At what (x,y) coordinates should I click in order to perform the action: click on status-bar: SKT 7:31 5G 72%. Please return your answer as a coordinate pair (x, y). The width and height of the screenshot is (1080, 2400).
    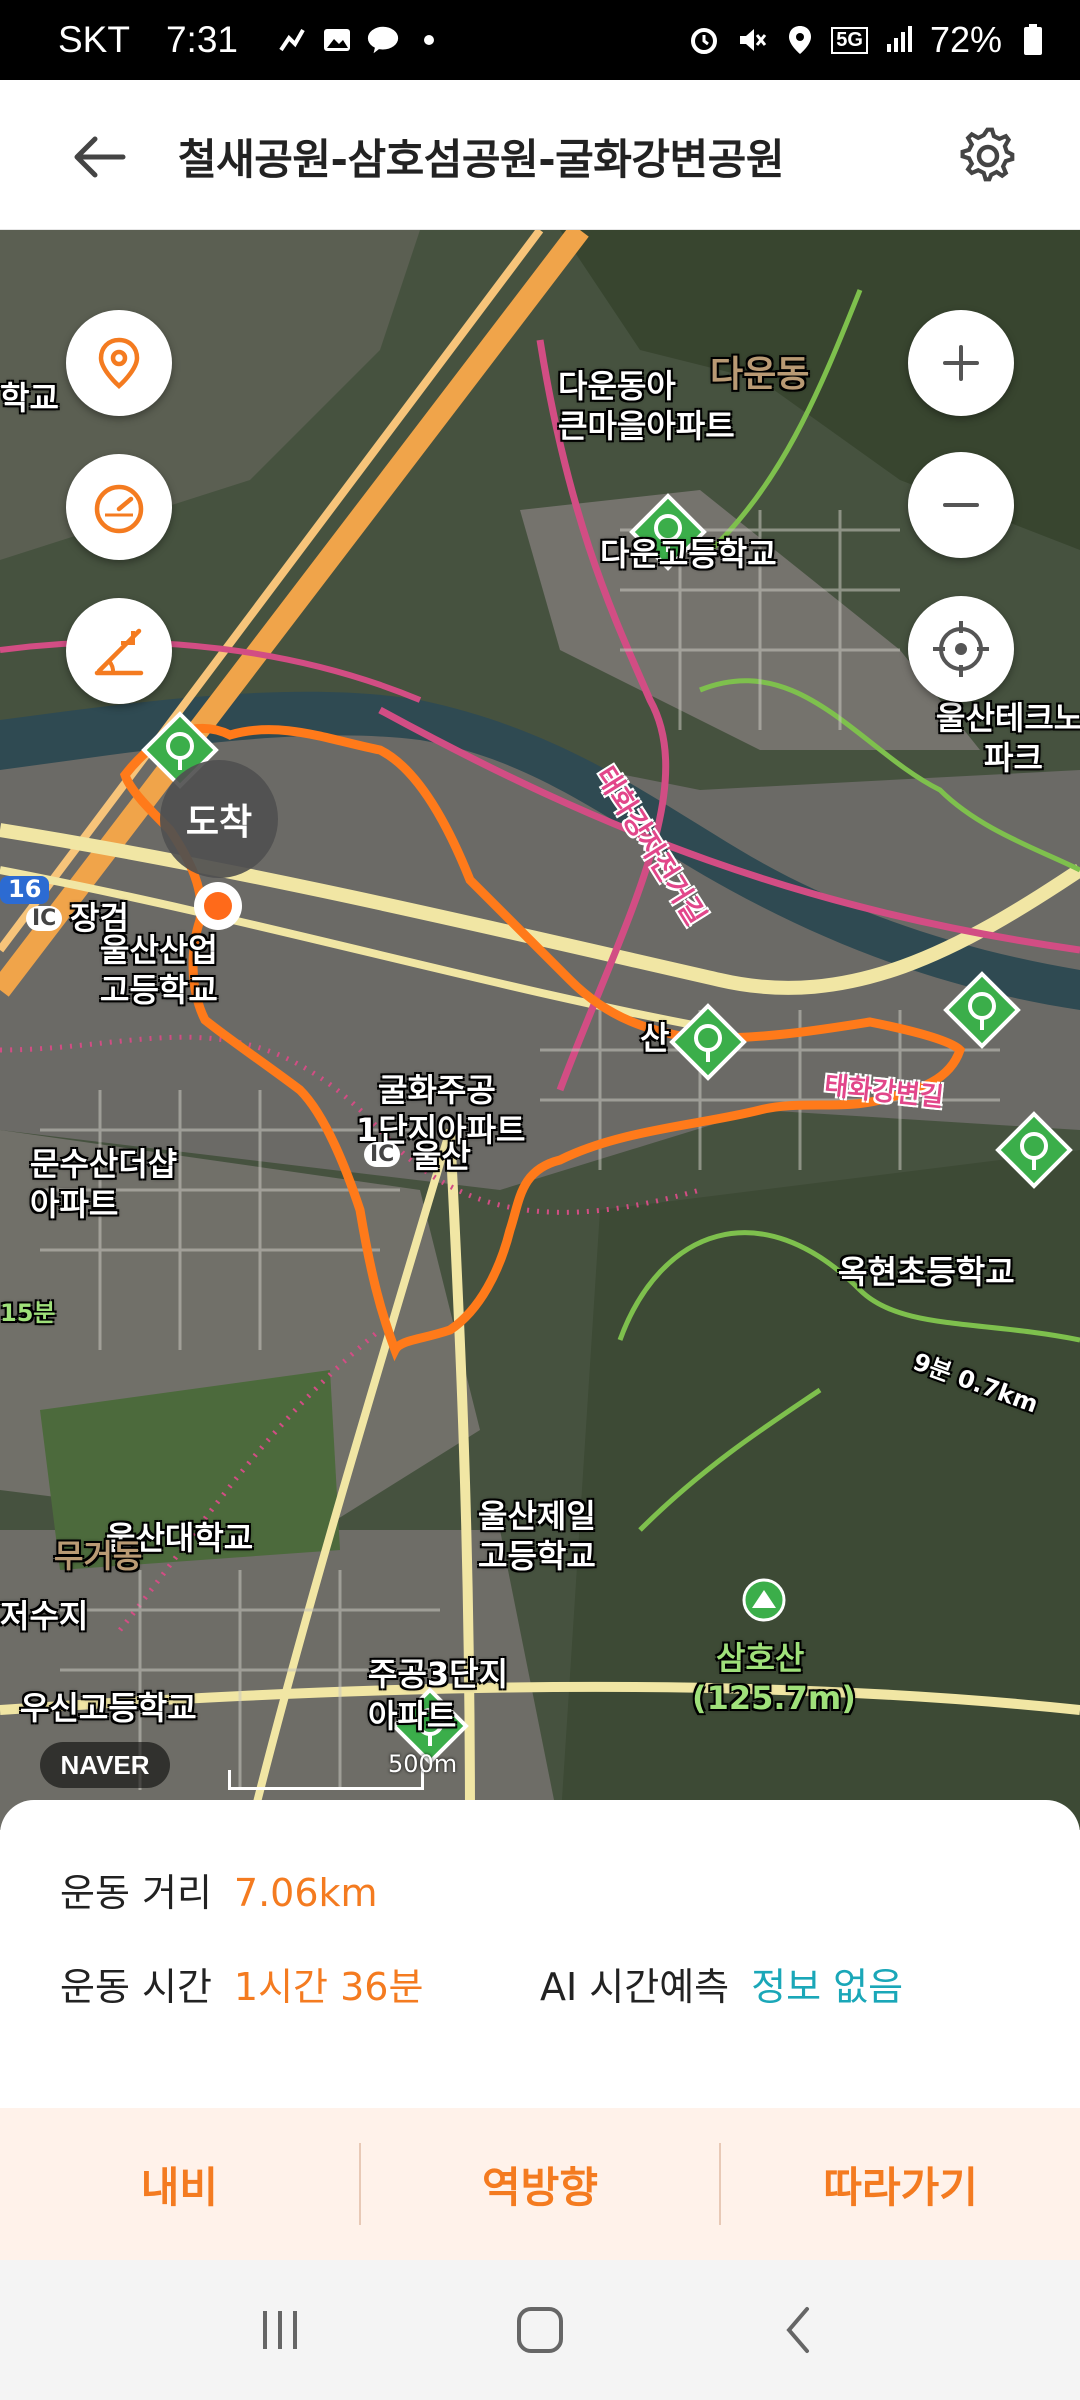
    Looking at the image, I should click on (540, 40).